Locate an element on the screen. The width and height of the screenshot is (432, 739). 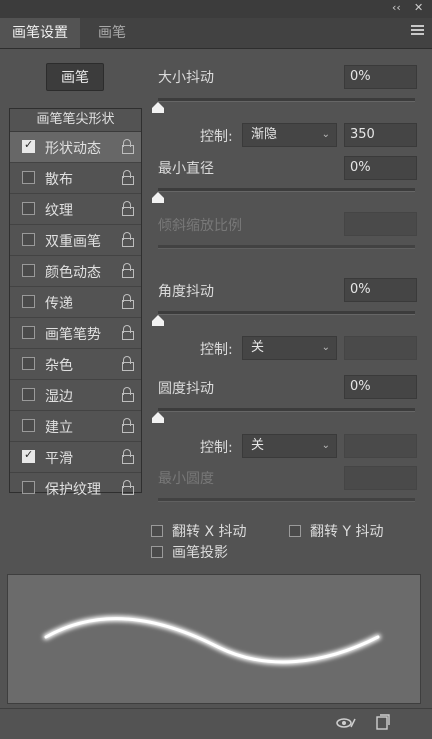
flip-x-checkbox is located at coordinates (157, 531).